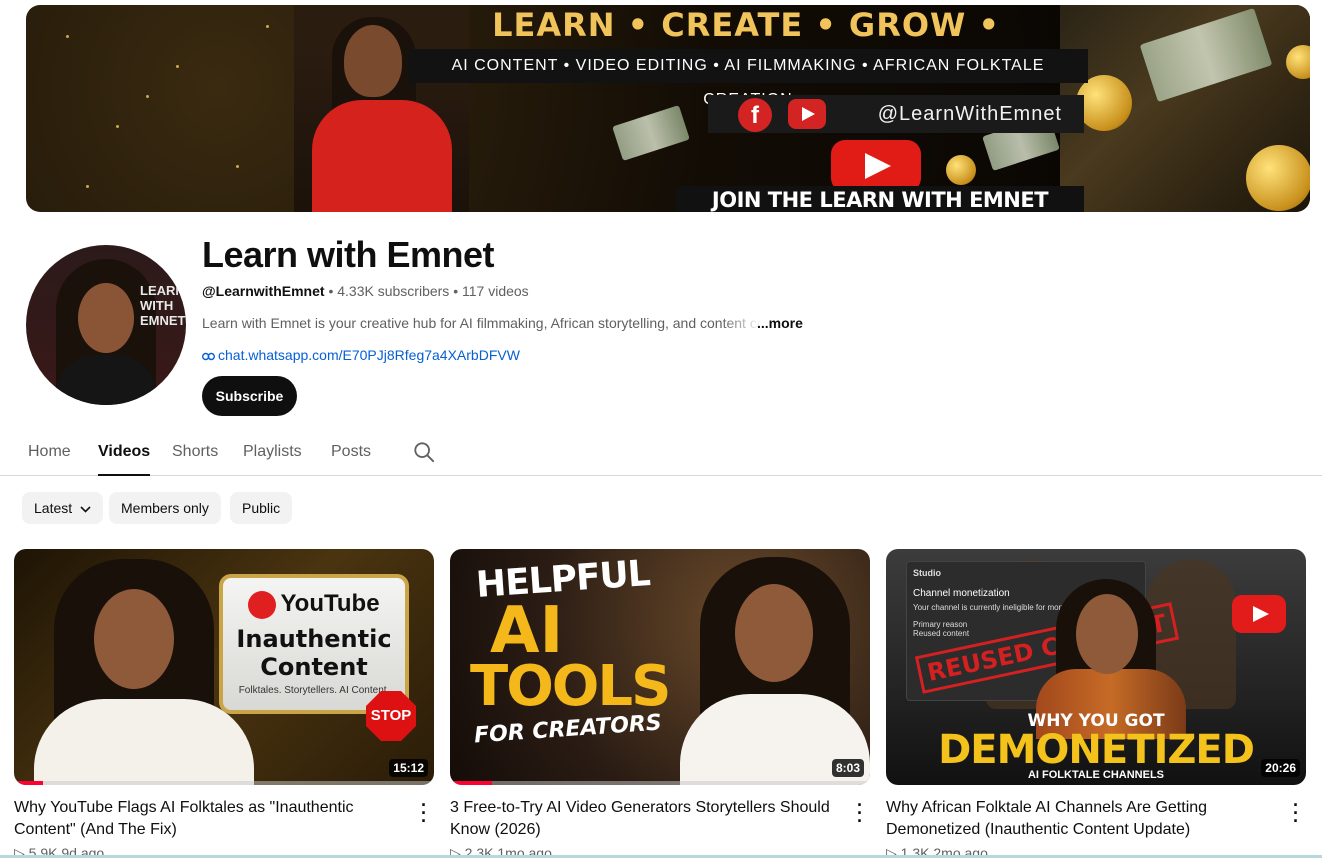 The width and height of the screenshot is (1322, 858). I want to click on video-duration: 8:03, so click(847, 768).